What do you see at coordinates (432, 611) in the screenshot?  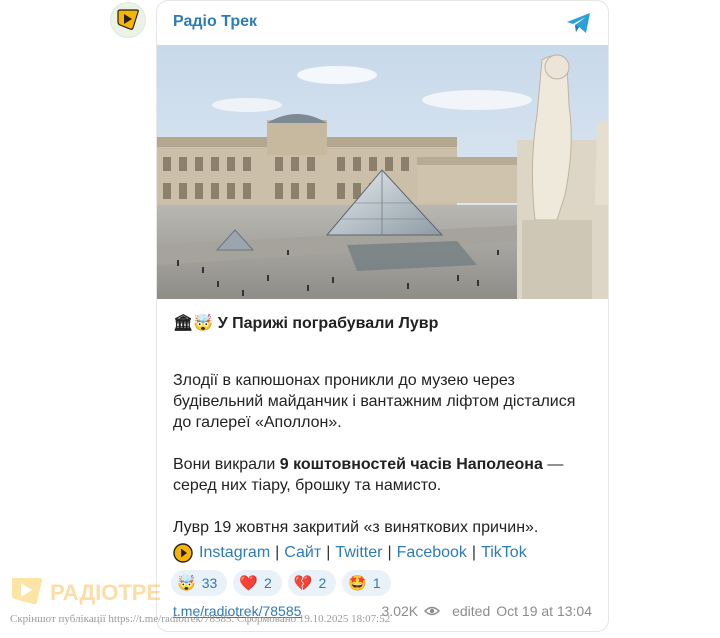 I see `eye-icon` at bounding box center [432, 611].